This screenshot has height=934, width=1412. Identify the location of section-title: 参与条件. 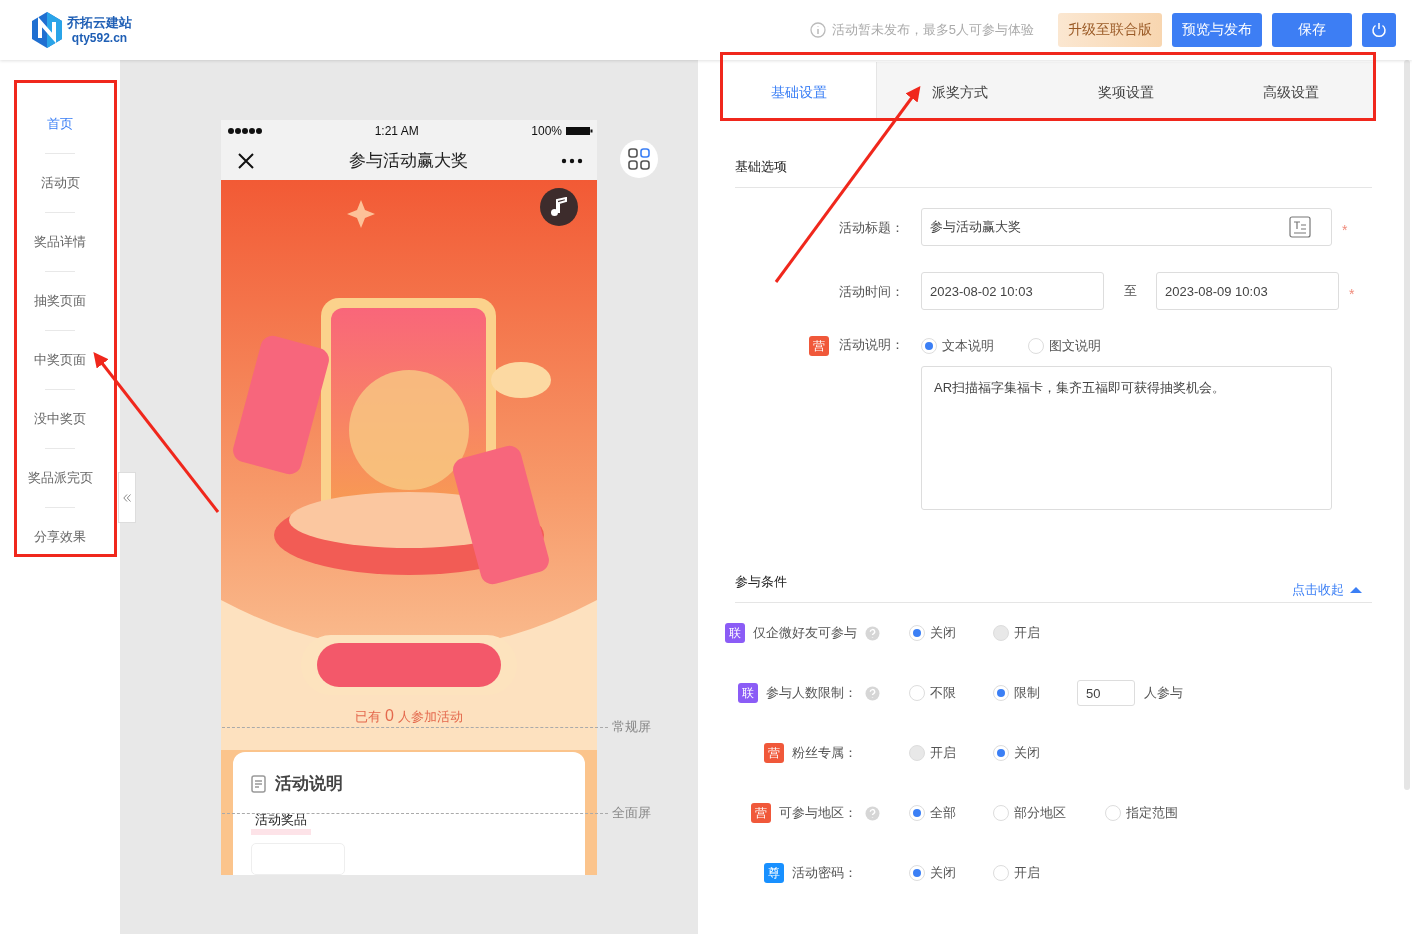
(761, 582).